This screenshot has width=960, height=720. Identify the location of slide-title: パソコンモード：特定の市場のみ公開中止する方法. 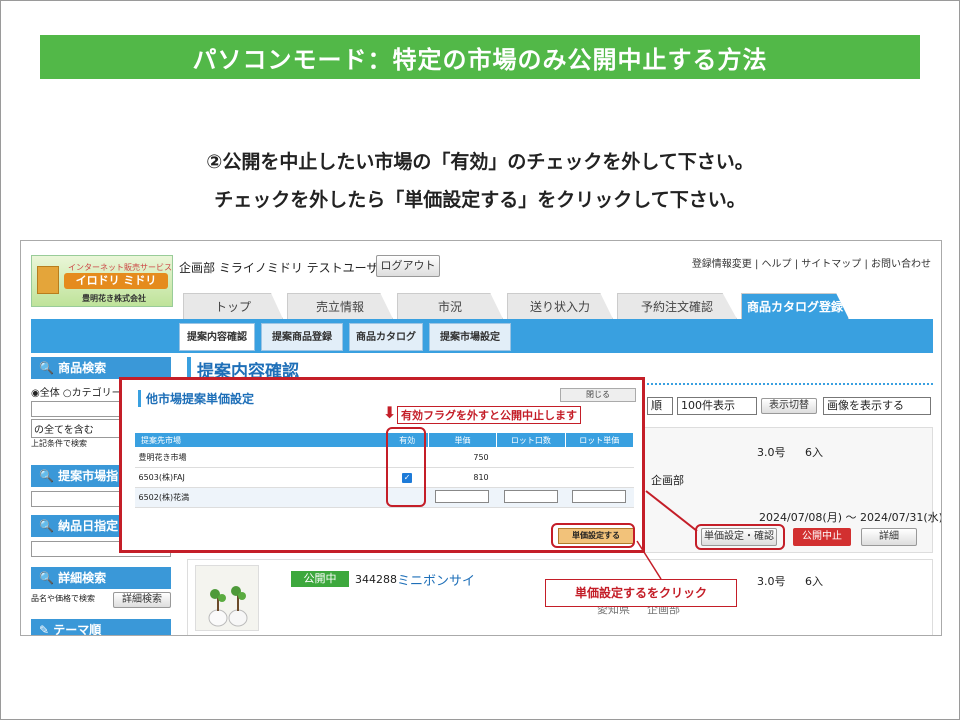
(480, 57).